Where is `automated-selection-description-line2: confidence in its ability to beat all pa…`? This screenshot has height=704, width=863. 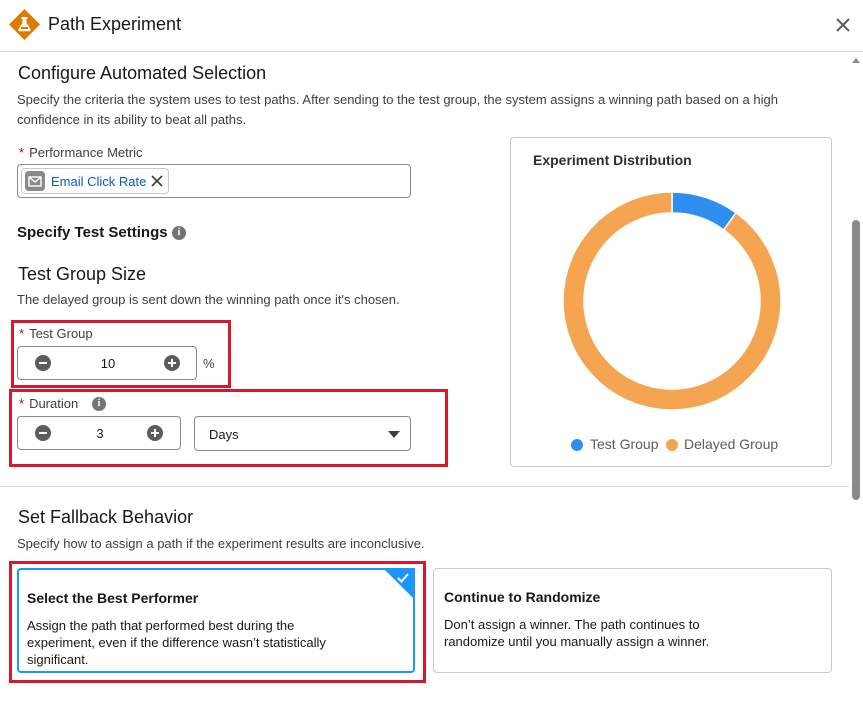 automated-selection-description-line2: confidence in its ability to beat all pa… is located at coordinates (132, 119).